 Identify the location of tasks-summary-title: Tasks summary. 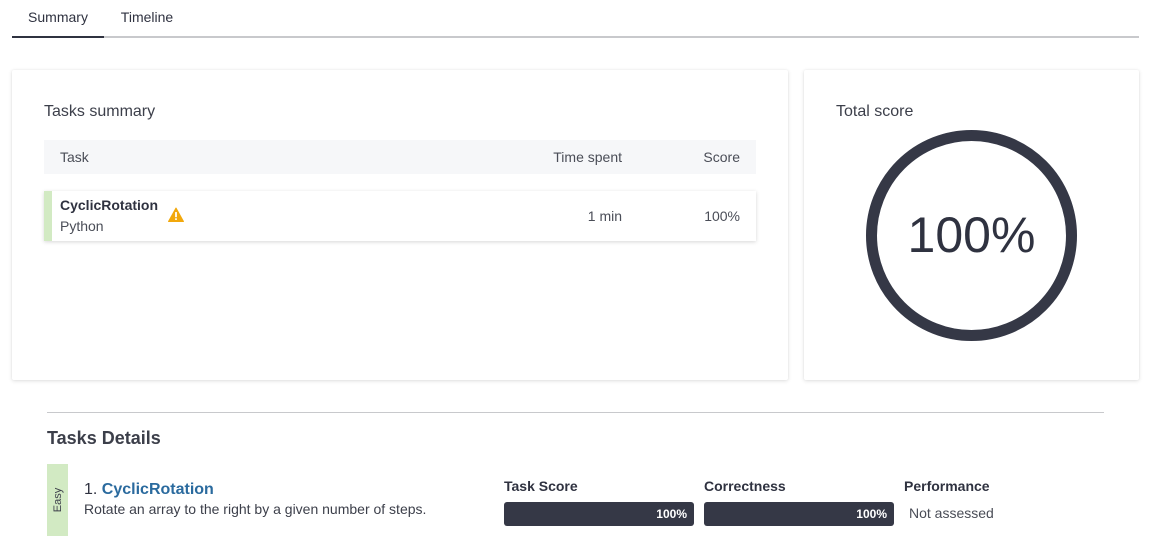
(100, 111).